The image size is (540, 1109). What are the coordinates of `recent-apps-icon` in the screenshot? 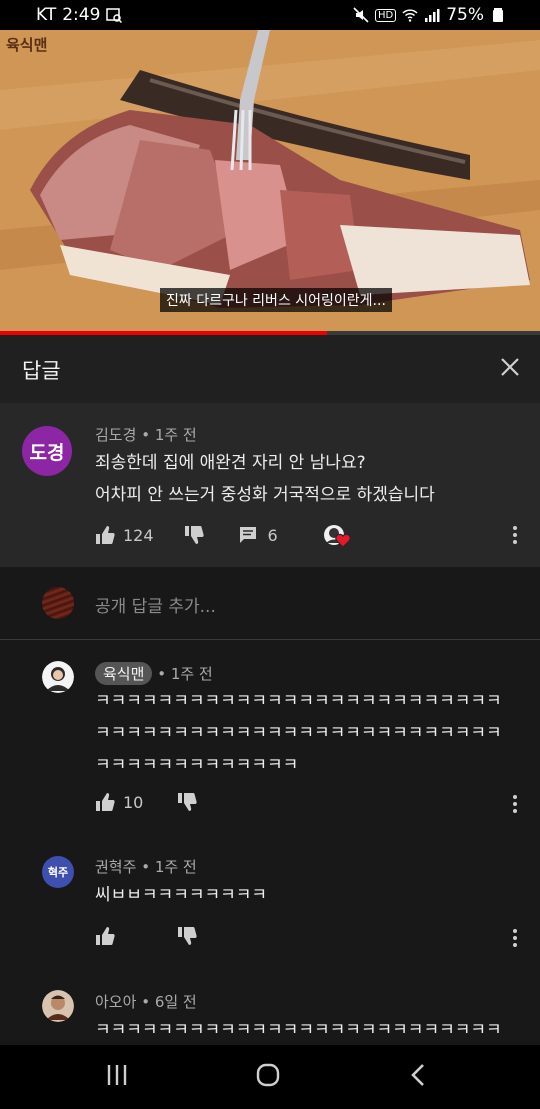 It's located at (117, 1075).